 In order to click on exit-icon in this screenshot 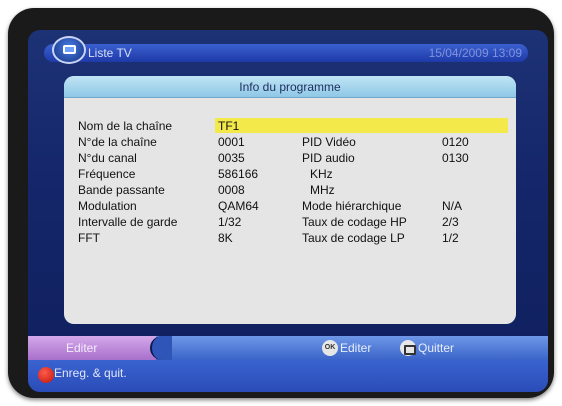, I will do `click(408, 348)`.